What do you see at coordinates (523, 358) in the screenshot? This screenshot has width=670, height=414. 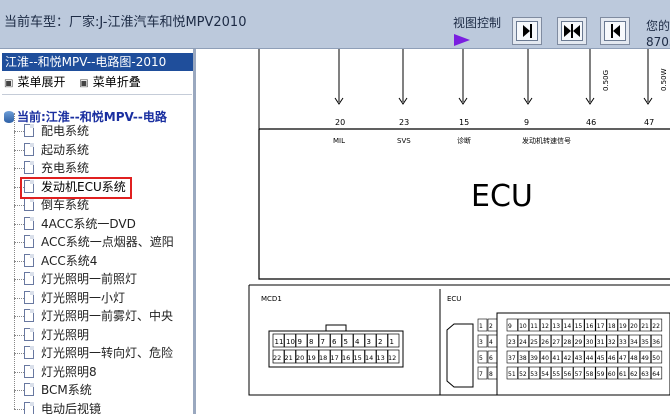 I see `ecu-pin-number: 38` at bounding box center [523, 358].